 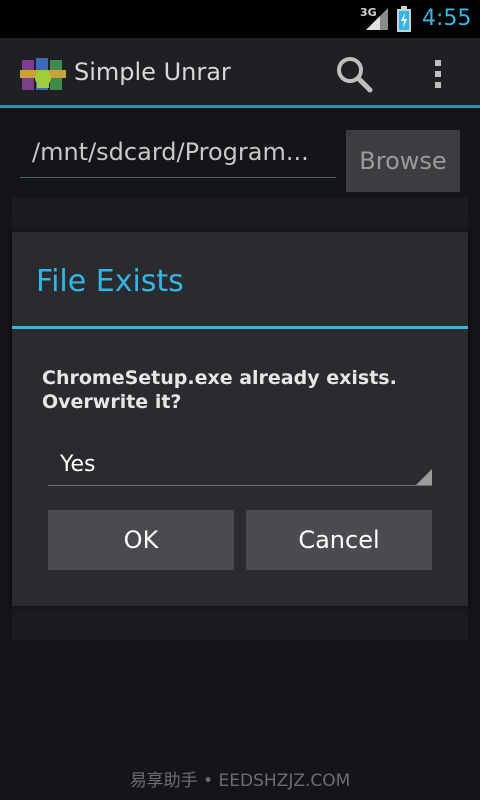 I want to click on dropdown-corner-icon, so click(x=424, y=477).